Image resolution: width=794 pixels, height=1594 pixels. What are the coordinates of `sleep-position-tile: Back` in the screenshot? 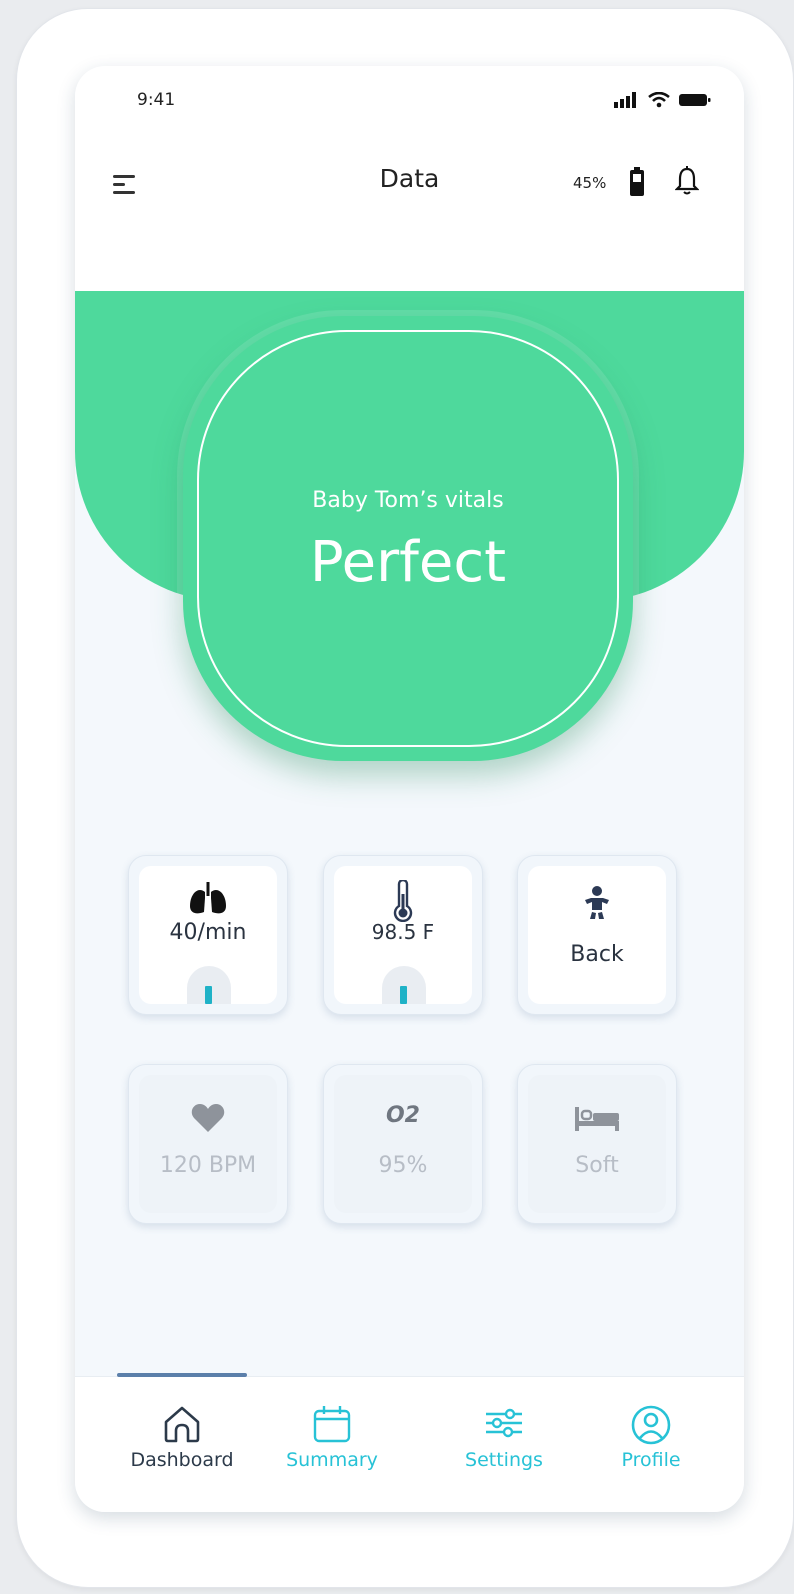 It's located at (597, 935).